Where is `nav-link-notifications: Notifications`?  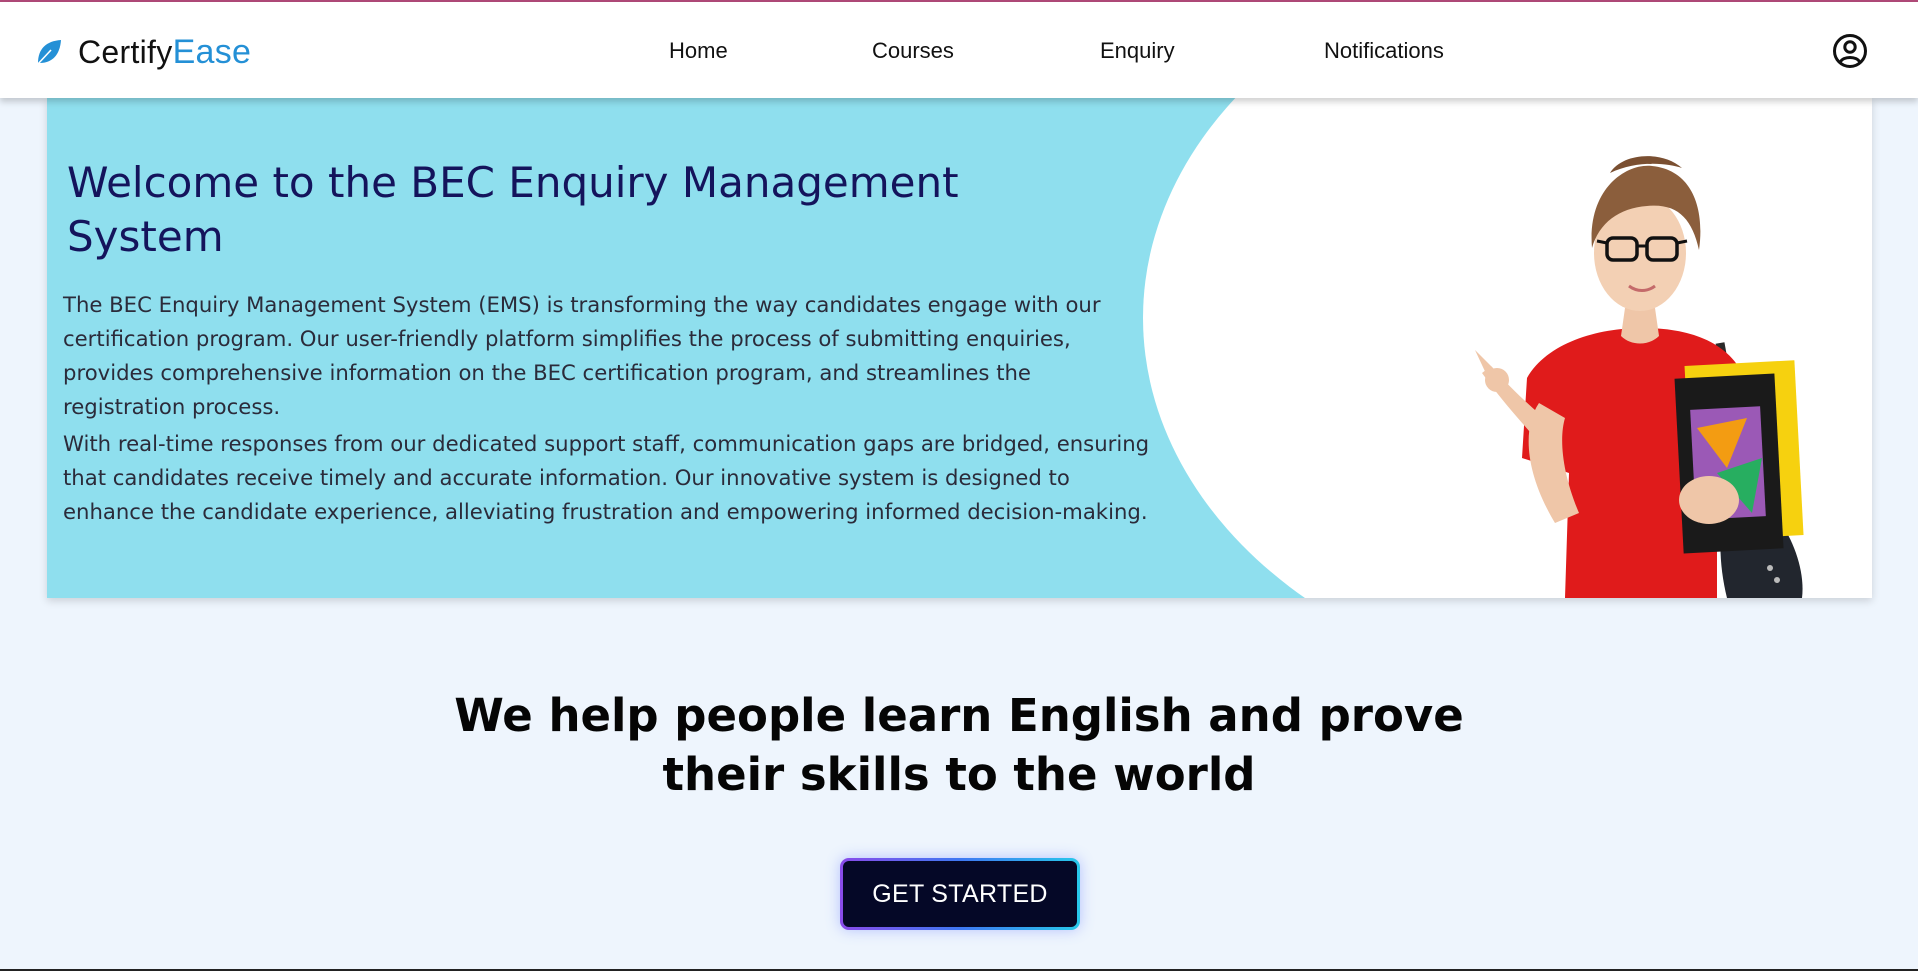 nav-link-notifications: Notifications is located at coordinates (1384, 51).